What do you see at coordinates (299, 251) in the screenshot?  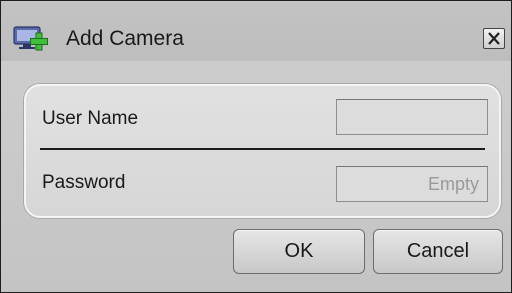 I see `ok-button: OK` at bounding box center [299, 251].